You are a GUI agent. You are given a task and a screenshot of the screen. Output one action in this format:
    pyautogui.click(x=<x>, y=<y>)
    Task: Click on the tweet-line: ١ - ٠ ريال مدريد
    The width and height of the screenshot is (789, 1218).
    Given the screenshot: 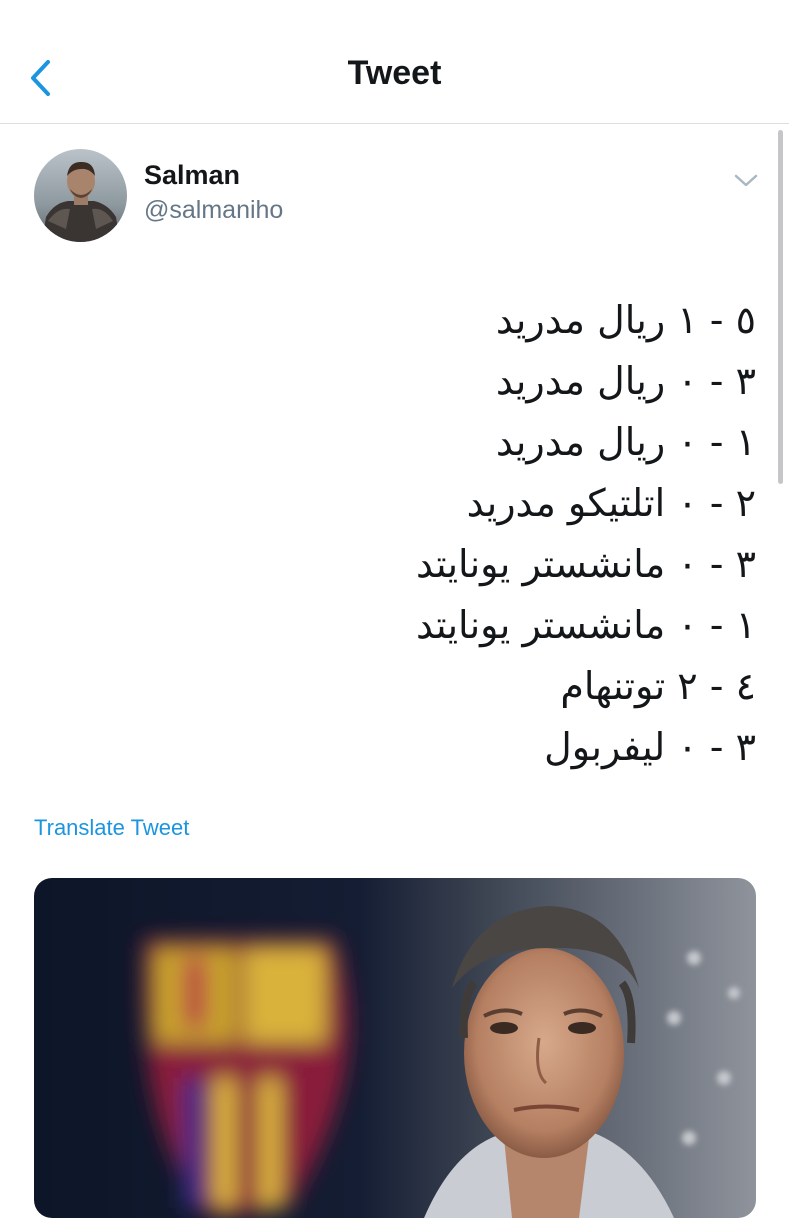 What is the action you would take?
    pyautogui.click(x=625, y=442)
    